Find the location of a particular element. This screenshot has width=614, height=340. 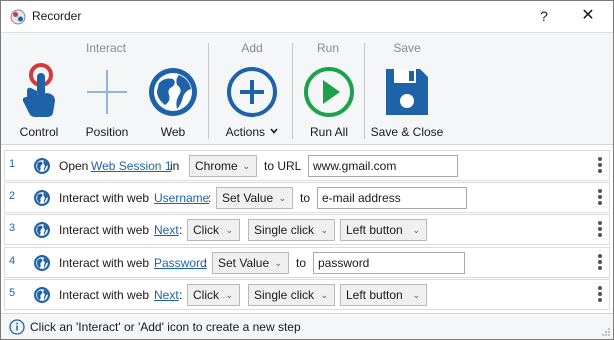

save-close-button: Save & Close is located at coordinates (407, 102).